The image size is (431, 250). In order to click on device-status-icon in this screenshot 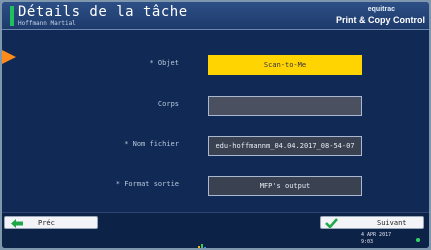, I will do `click(203, 243)`.